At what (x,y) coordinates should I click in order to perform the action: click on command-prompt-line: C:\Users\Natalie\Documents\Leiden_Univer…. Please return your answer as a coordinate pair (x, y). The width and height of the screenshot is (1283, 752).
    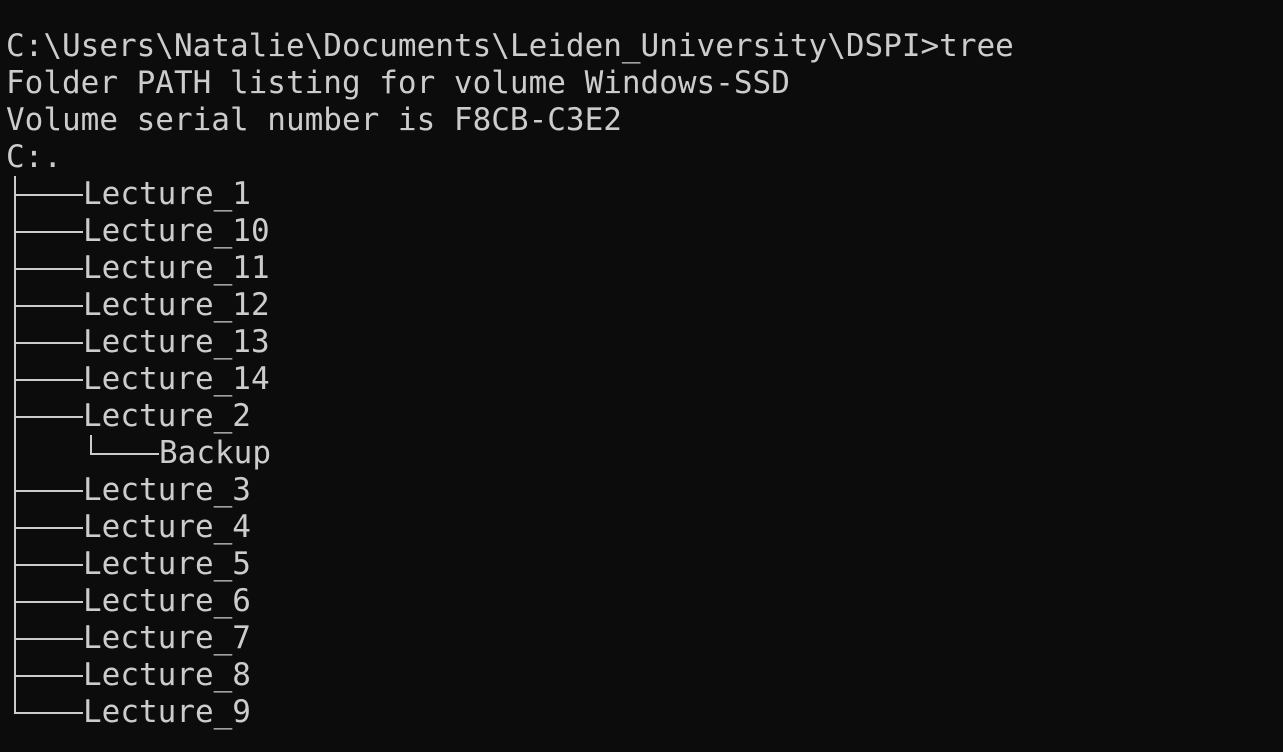
    Looking at the image, I should click on (510, 46).